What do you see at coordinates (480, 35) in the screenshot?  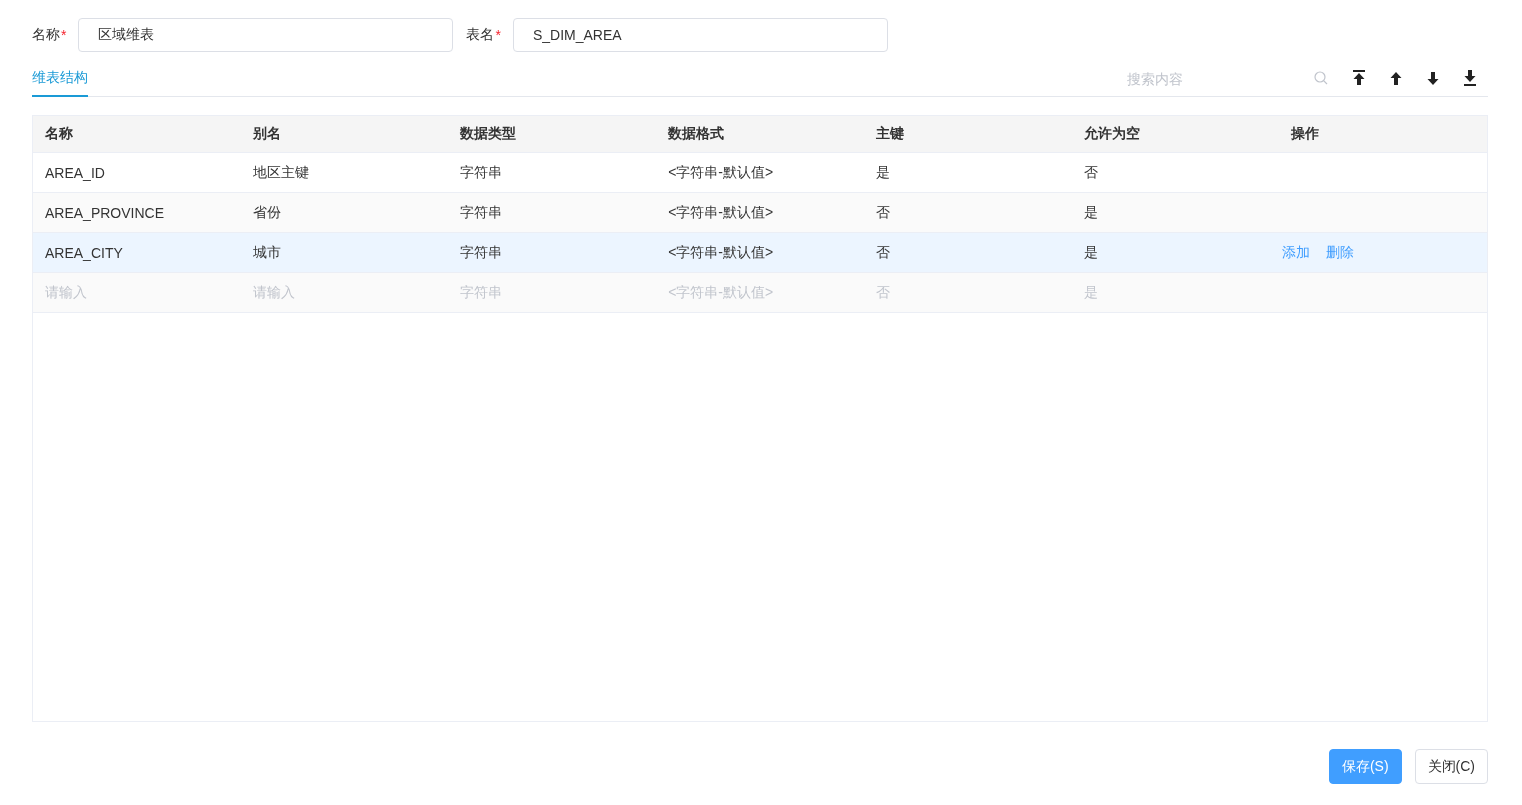 I see `field-label: 表名` at bounding box center [480, 35].